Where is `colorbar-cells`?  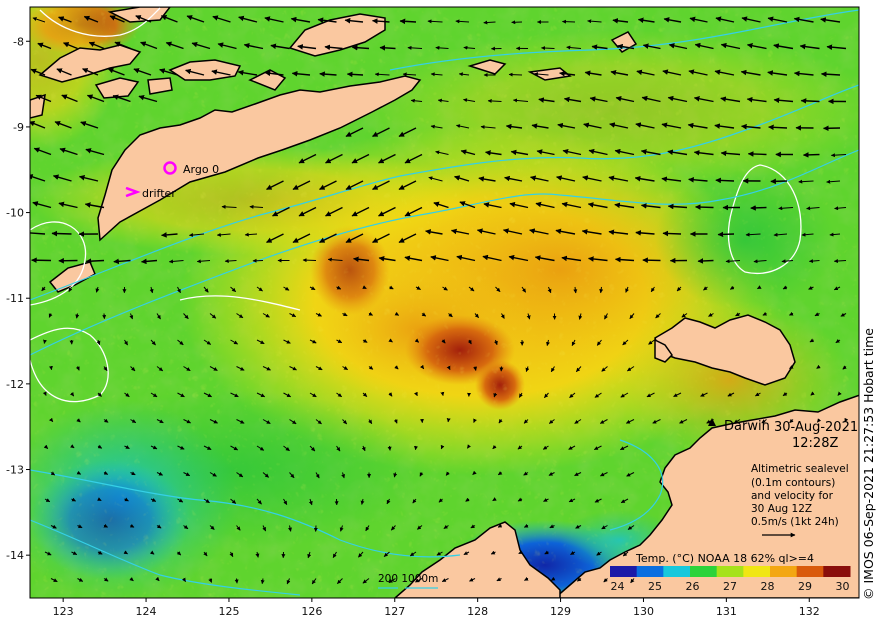 colorbar-cells is located at coordinates (730, 571).